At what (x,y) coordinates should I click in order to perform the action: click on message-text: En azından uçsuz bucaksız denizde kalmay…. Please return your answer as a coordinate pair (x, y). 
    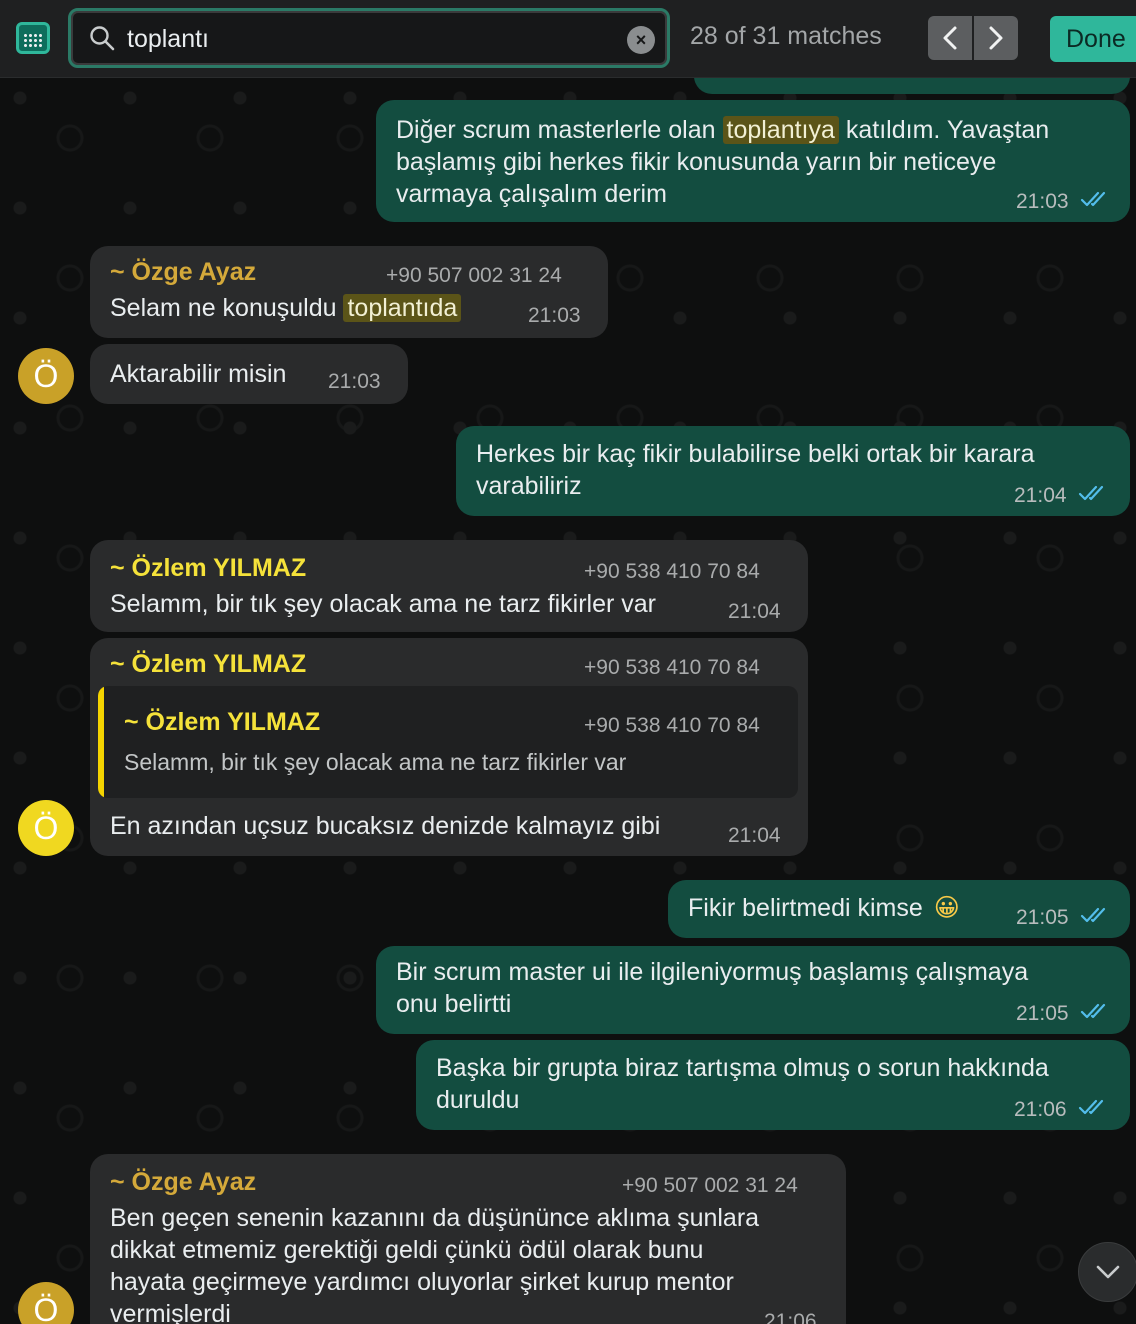
    Looking at the image, I should click on (385, 826).